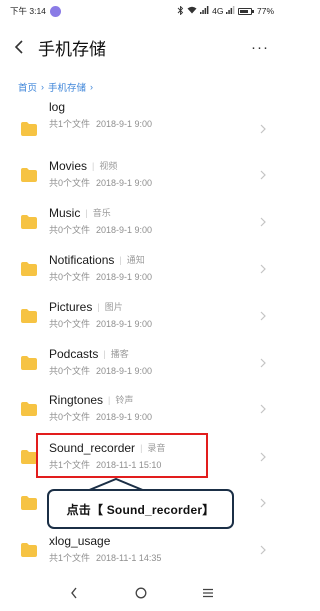 The width and height of the screenshot is (320, 611). I want to click on file-name: Ringtones, so click(76, 399).